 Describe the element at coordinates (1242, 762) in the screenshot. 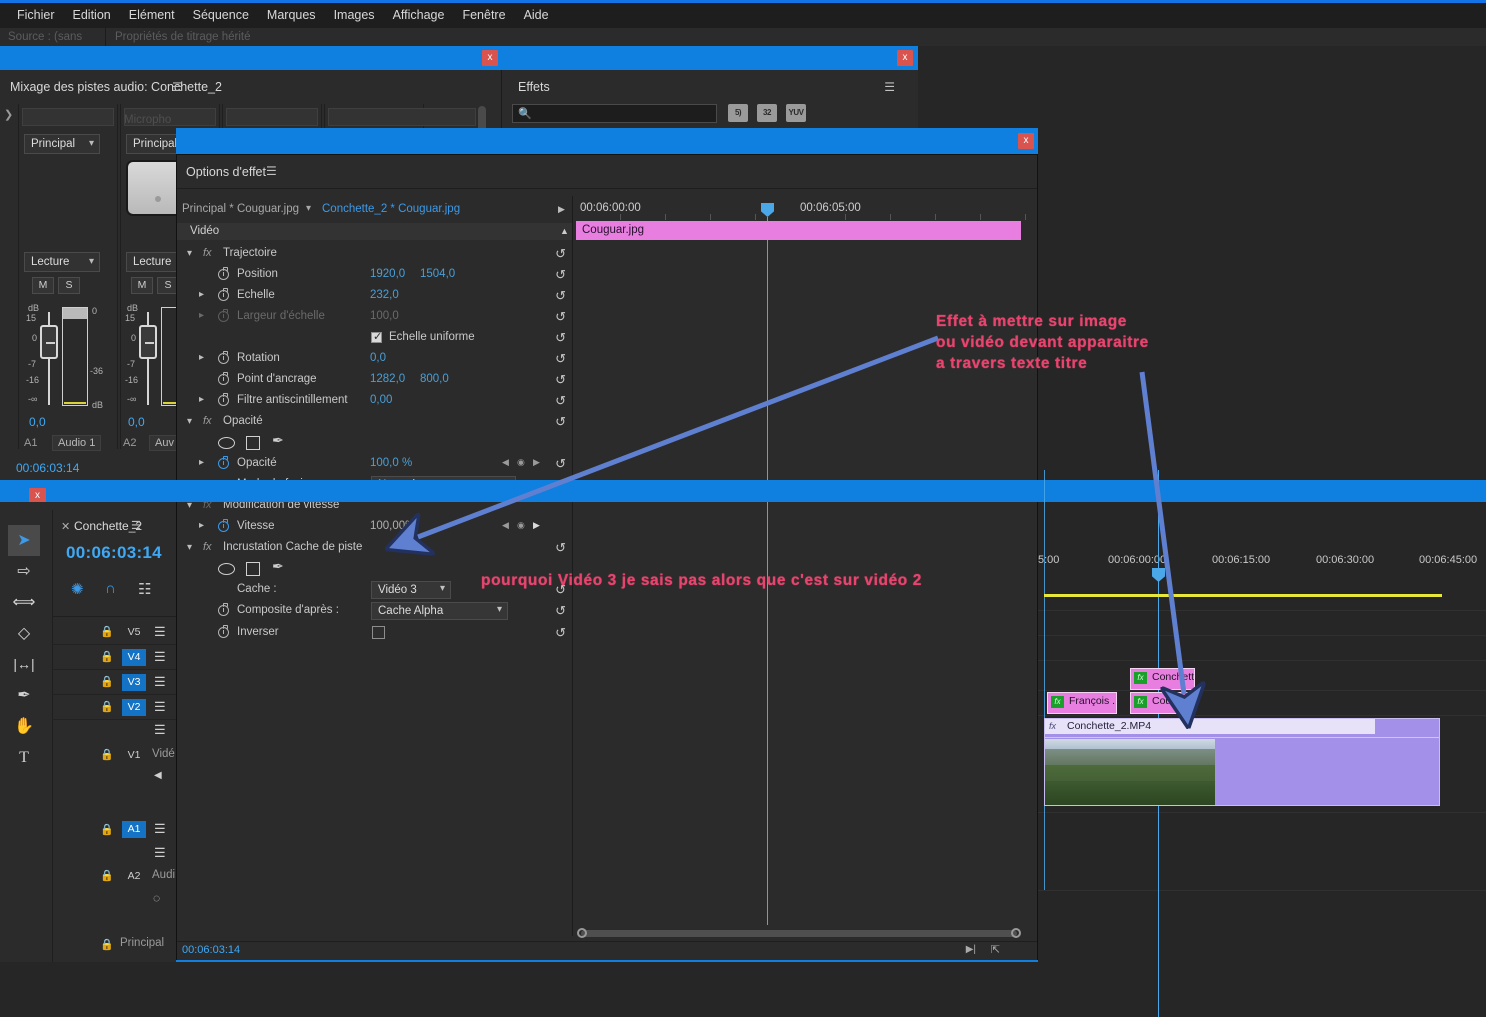

I see `clip-conchette-2-mp4: fx Conchette_2.MP4` at that location.